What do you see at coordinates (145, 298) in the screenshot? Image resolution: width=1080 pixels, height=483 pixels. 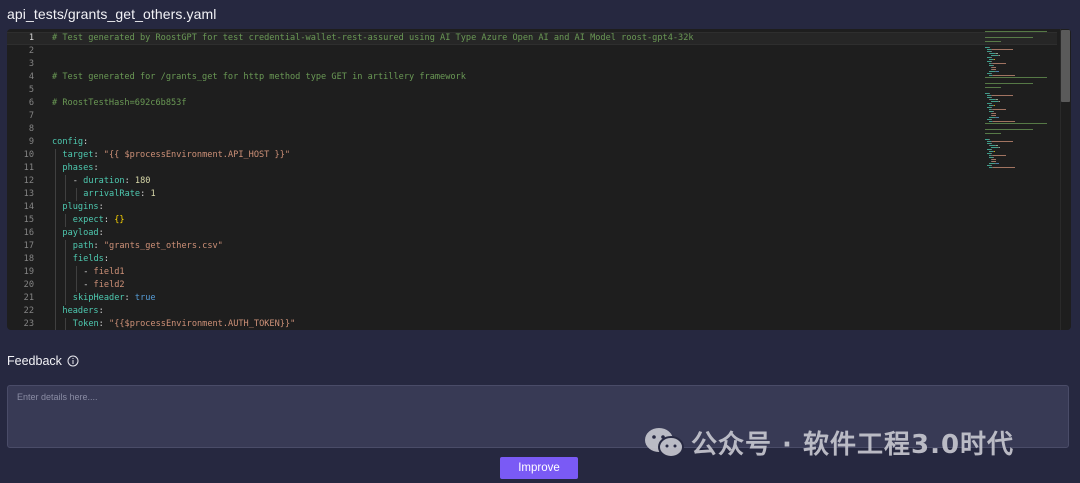 I see `code-token: true` at bounding box center [145, 298].